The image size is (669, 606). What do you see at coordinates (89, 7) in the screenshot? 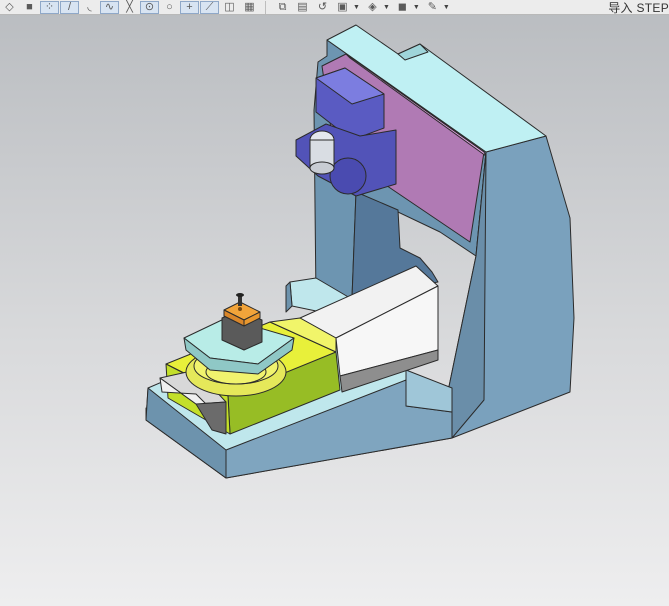
I see `arc-icon: ◟` at bounding box center [89, 7].